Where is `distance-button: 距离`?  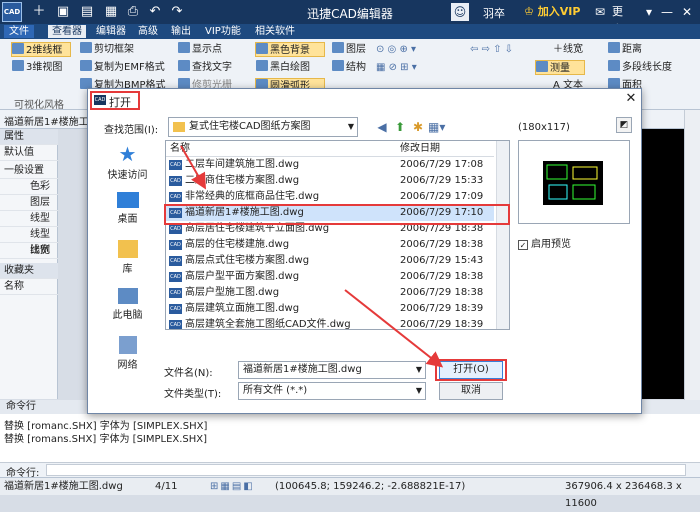 distance-button: 距离 is located at coordinates (625, 49).